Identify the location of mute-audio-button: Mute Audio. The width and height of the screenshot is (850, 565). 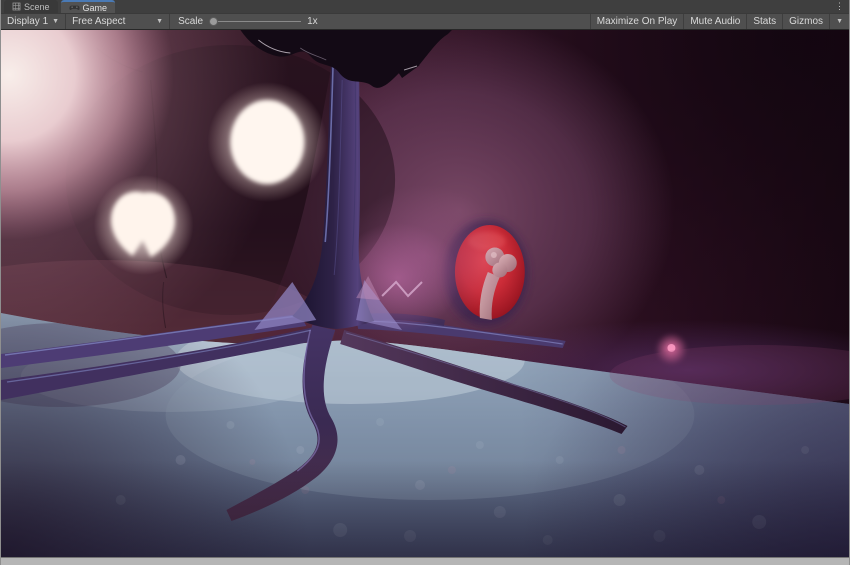
(714, 21).